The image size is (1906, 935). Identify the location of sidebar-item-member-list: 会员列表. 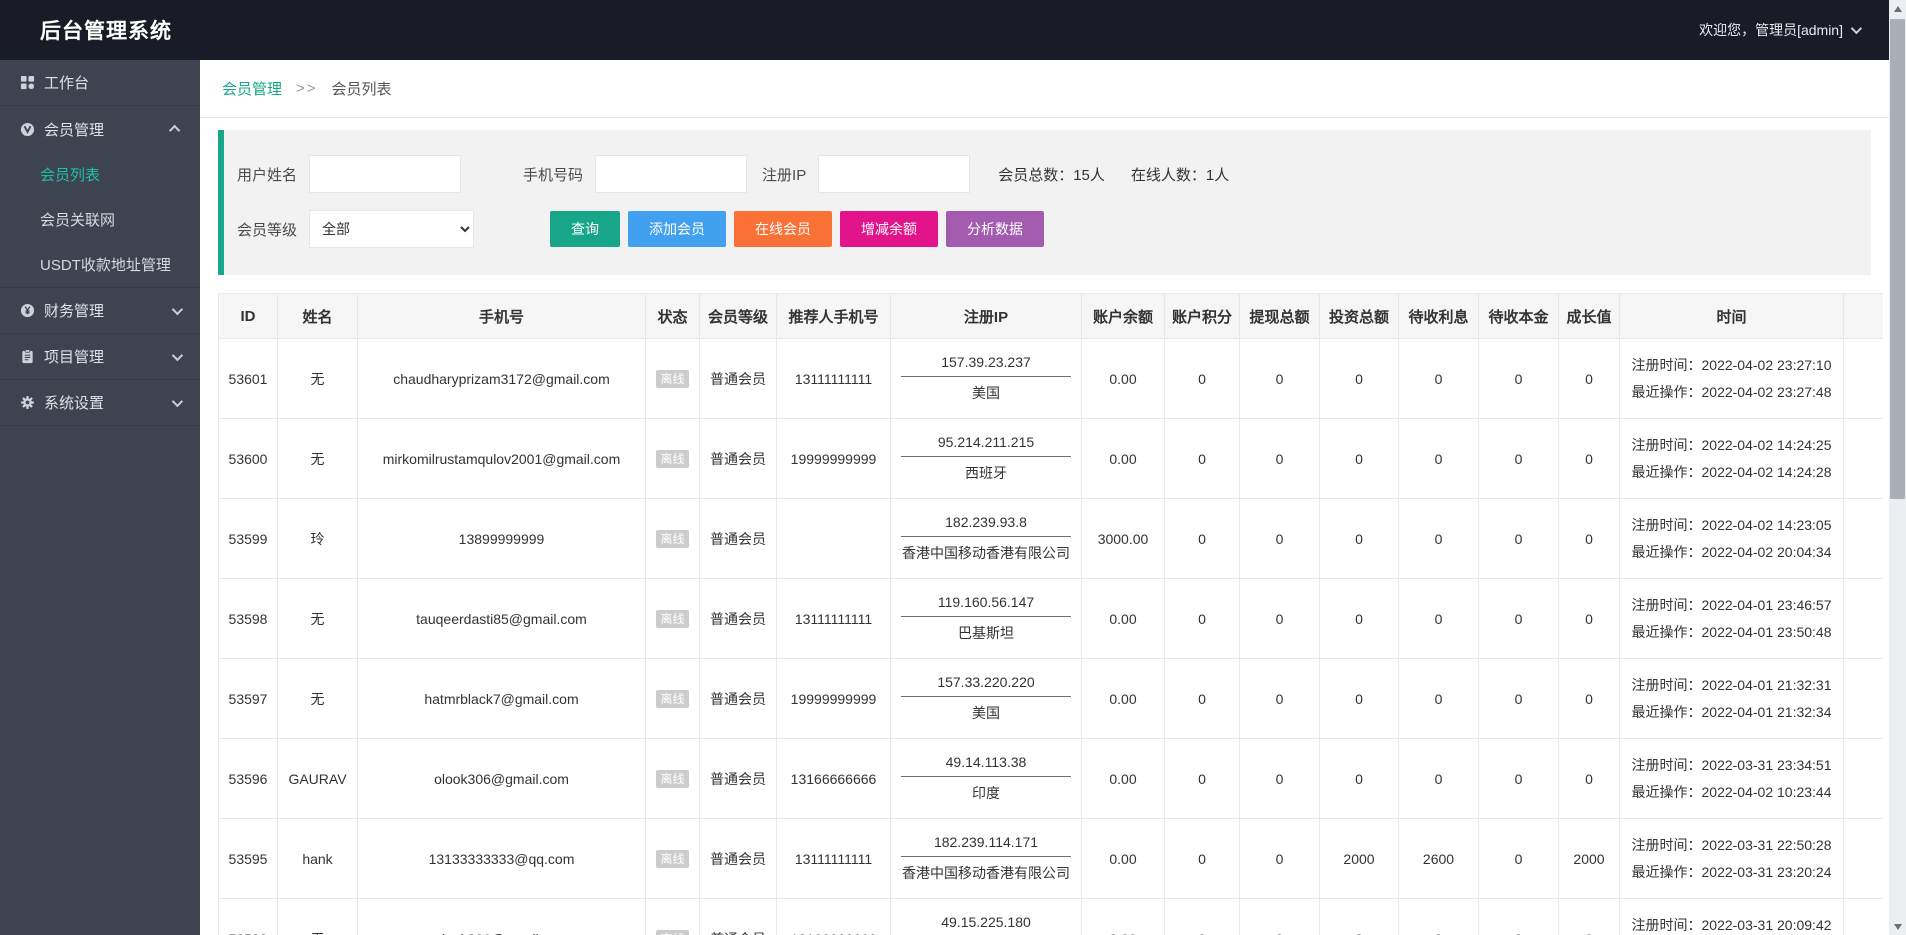
(100, 174).